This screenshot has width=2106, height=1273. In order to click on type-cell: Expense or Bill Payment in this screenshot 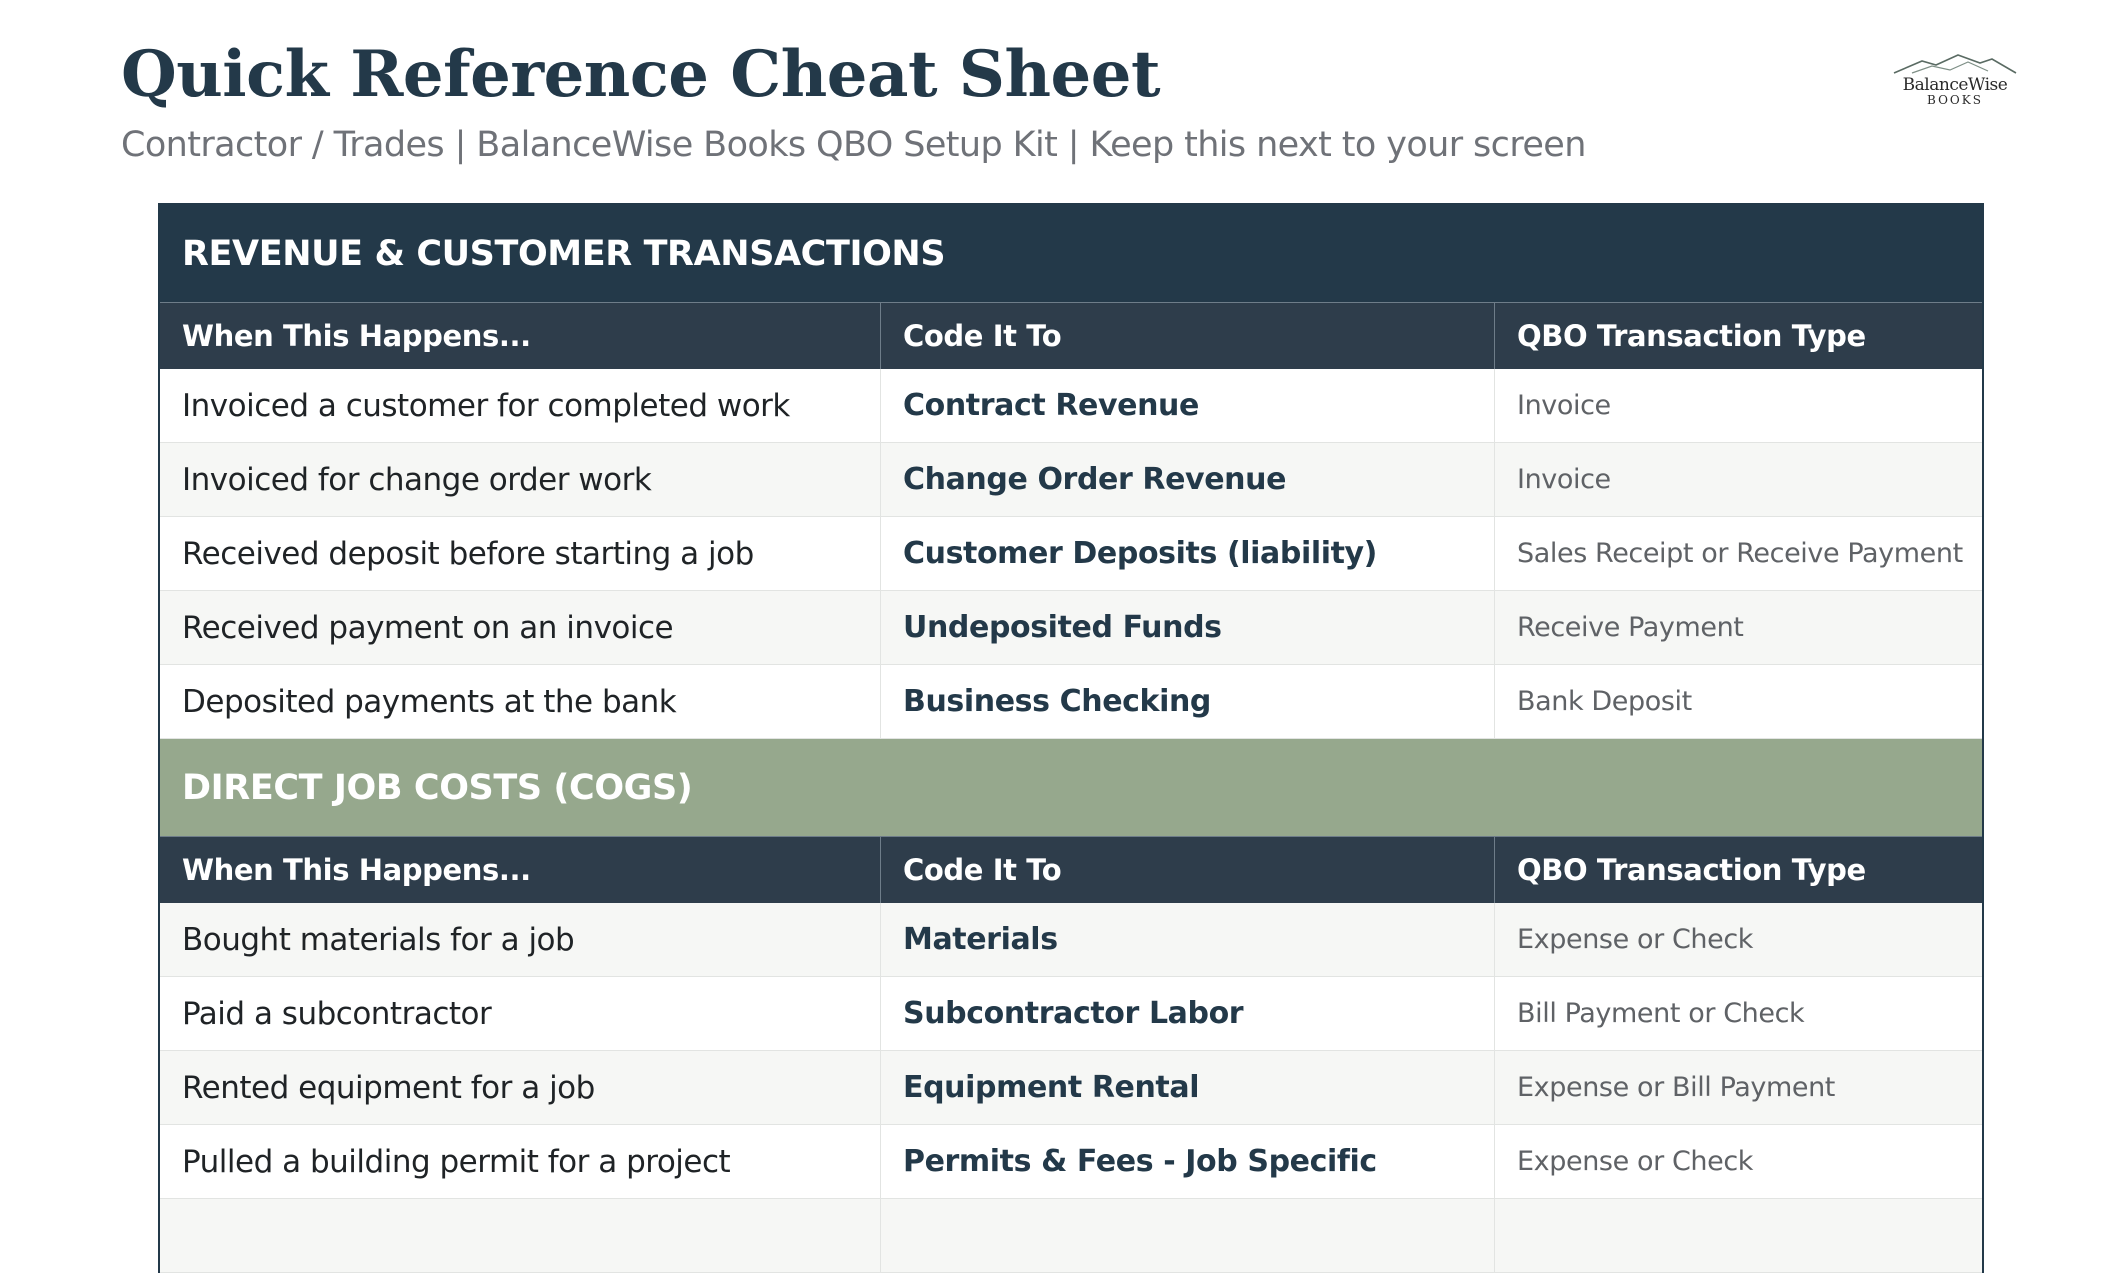, I will do `click(1738, 1087)`.